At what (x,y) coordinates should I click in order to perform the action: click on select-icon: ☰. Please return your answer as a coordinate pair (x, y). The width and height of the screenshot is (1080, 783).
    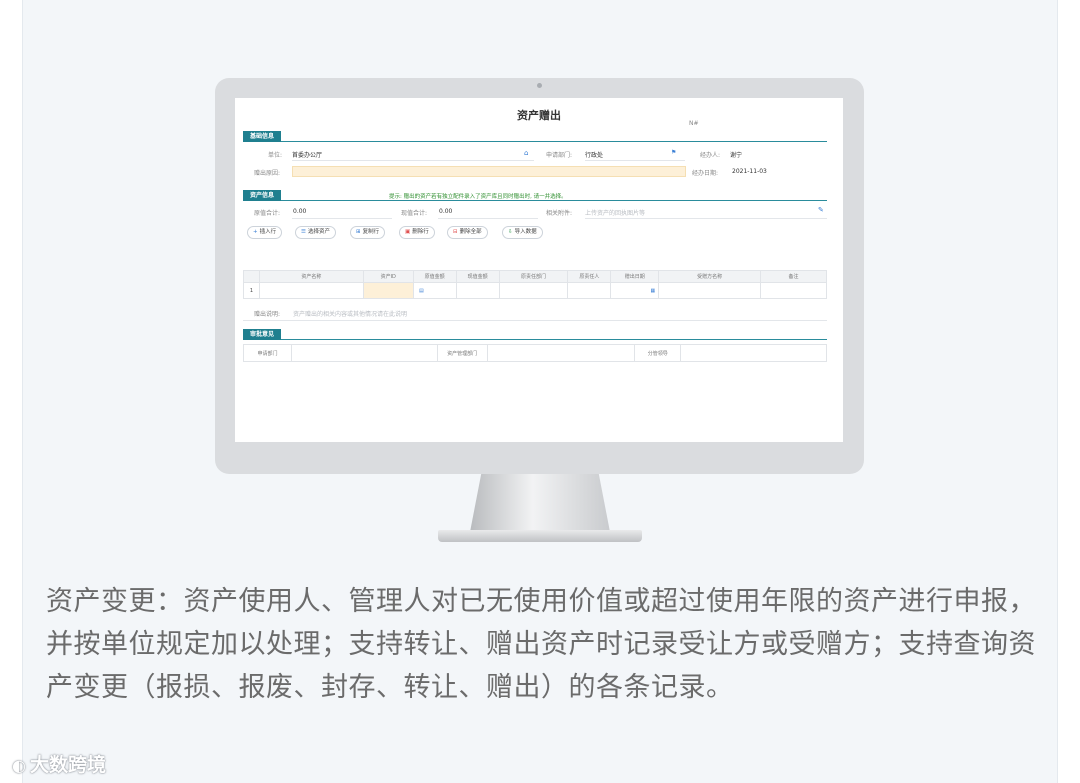
    Looking at the image, I should click on (303, 232).